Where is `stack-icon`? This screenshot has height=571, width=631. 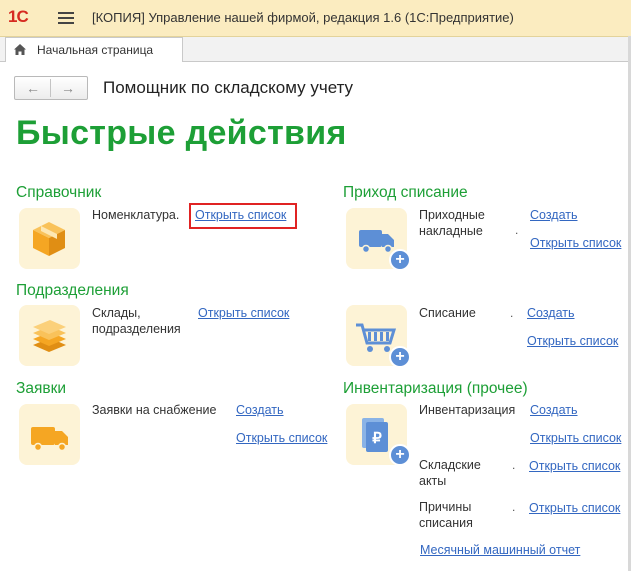
stack-icon is located at coordinates (49, 335).